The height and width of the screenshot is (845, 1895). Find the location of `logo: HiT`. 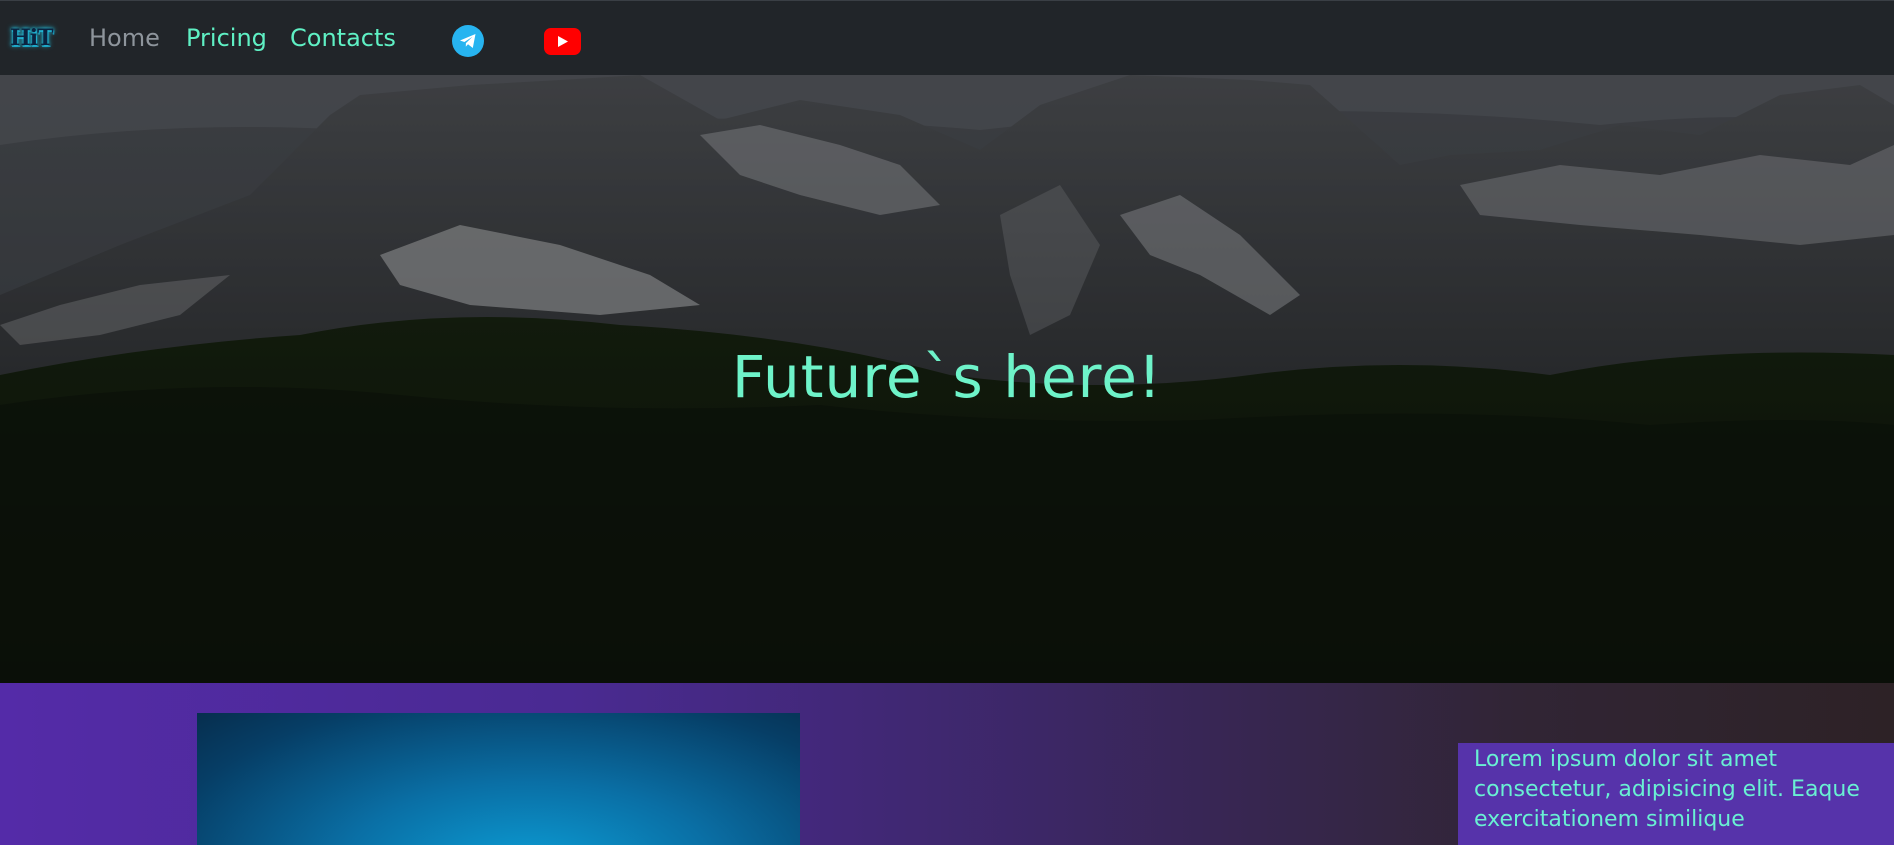

logo: HiT is located at coordinates (35, 38).